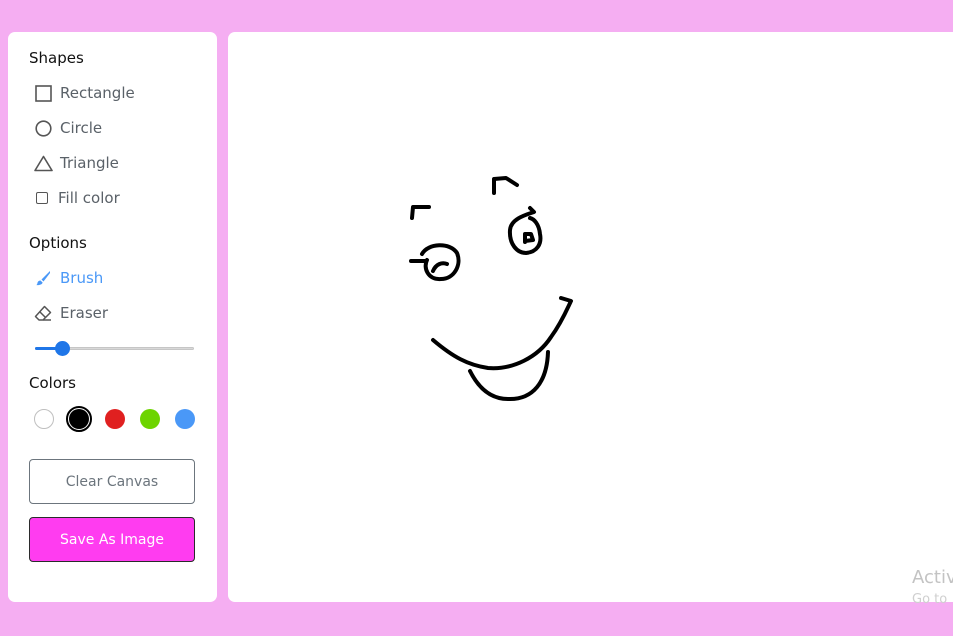 The height and width of the screenshot is (636, 953). Describe the element at coordinates (44, 419) in the screenshot. I see `color-swatch-white` at that location.